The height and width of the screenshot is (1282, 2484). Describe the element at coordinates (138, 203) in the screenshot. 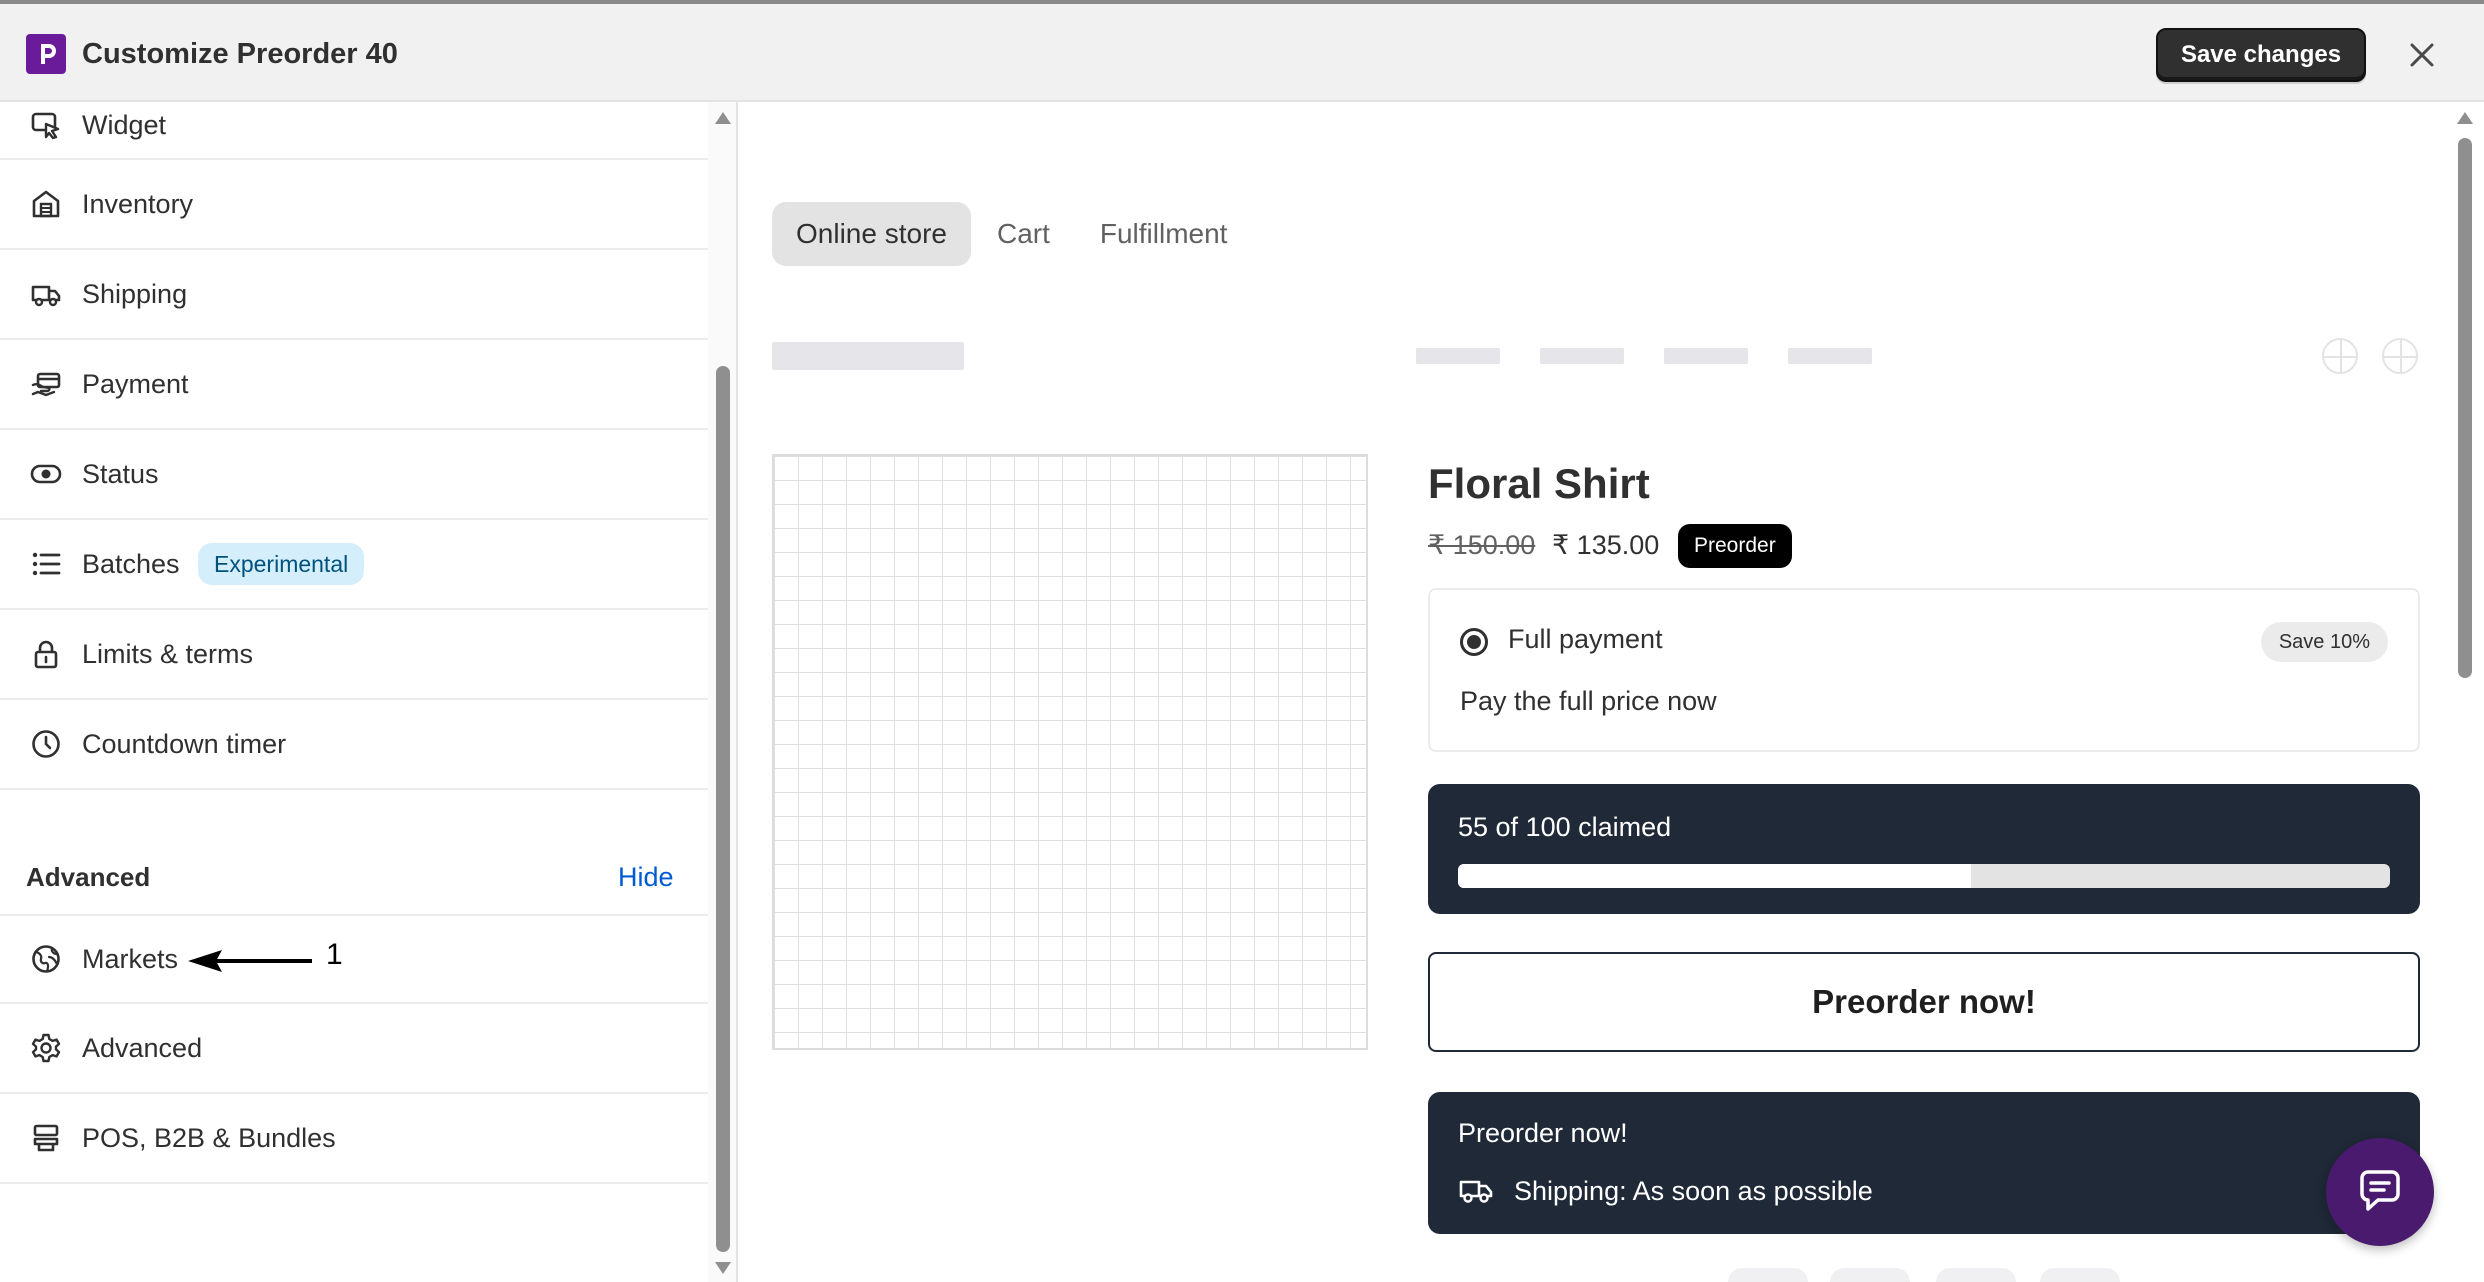

I see `sidebar-item-label: Inventory` at that location.